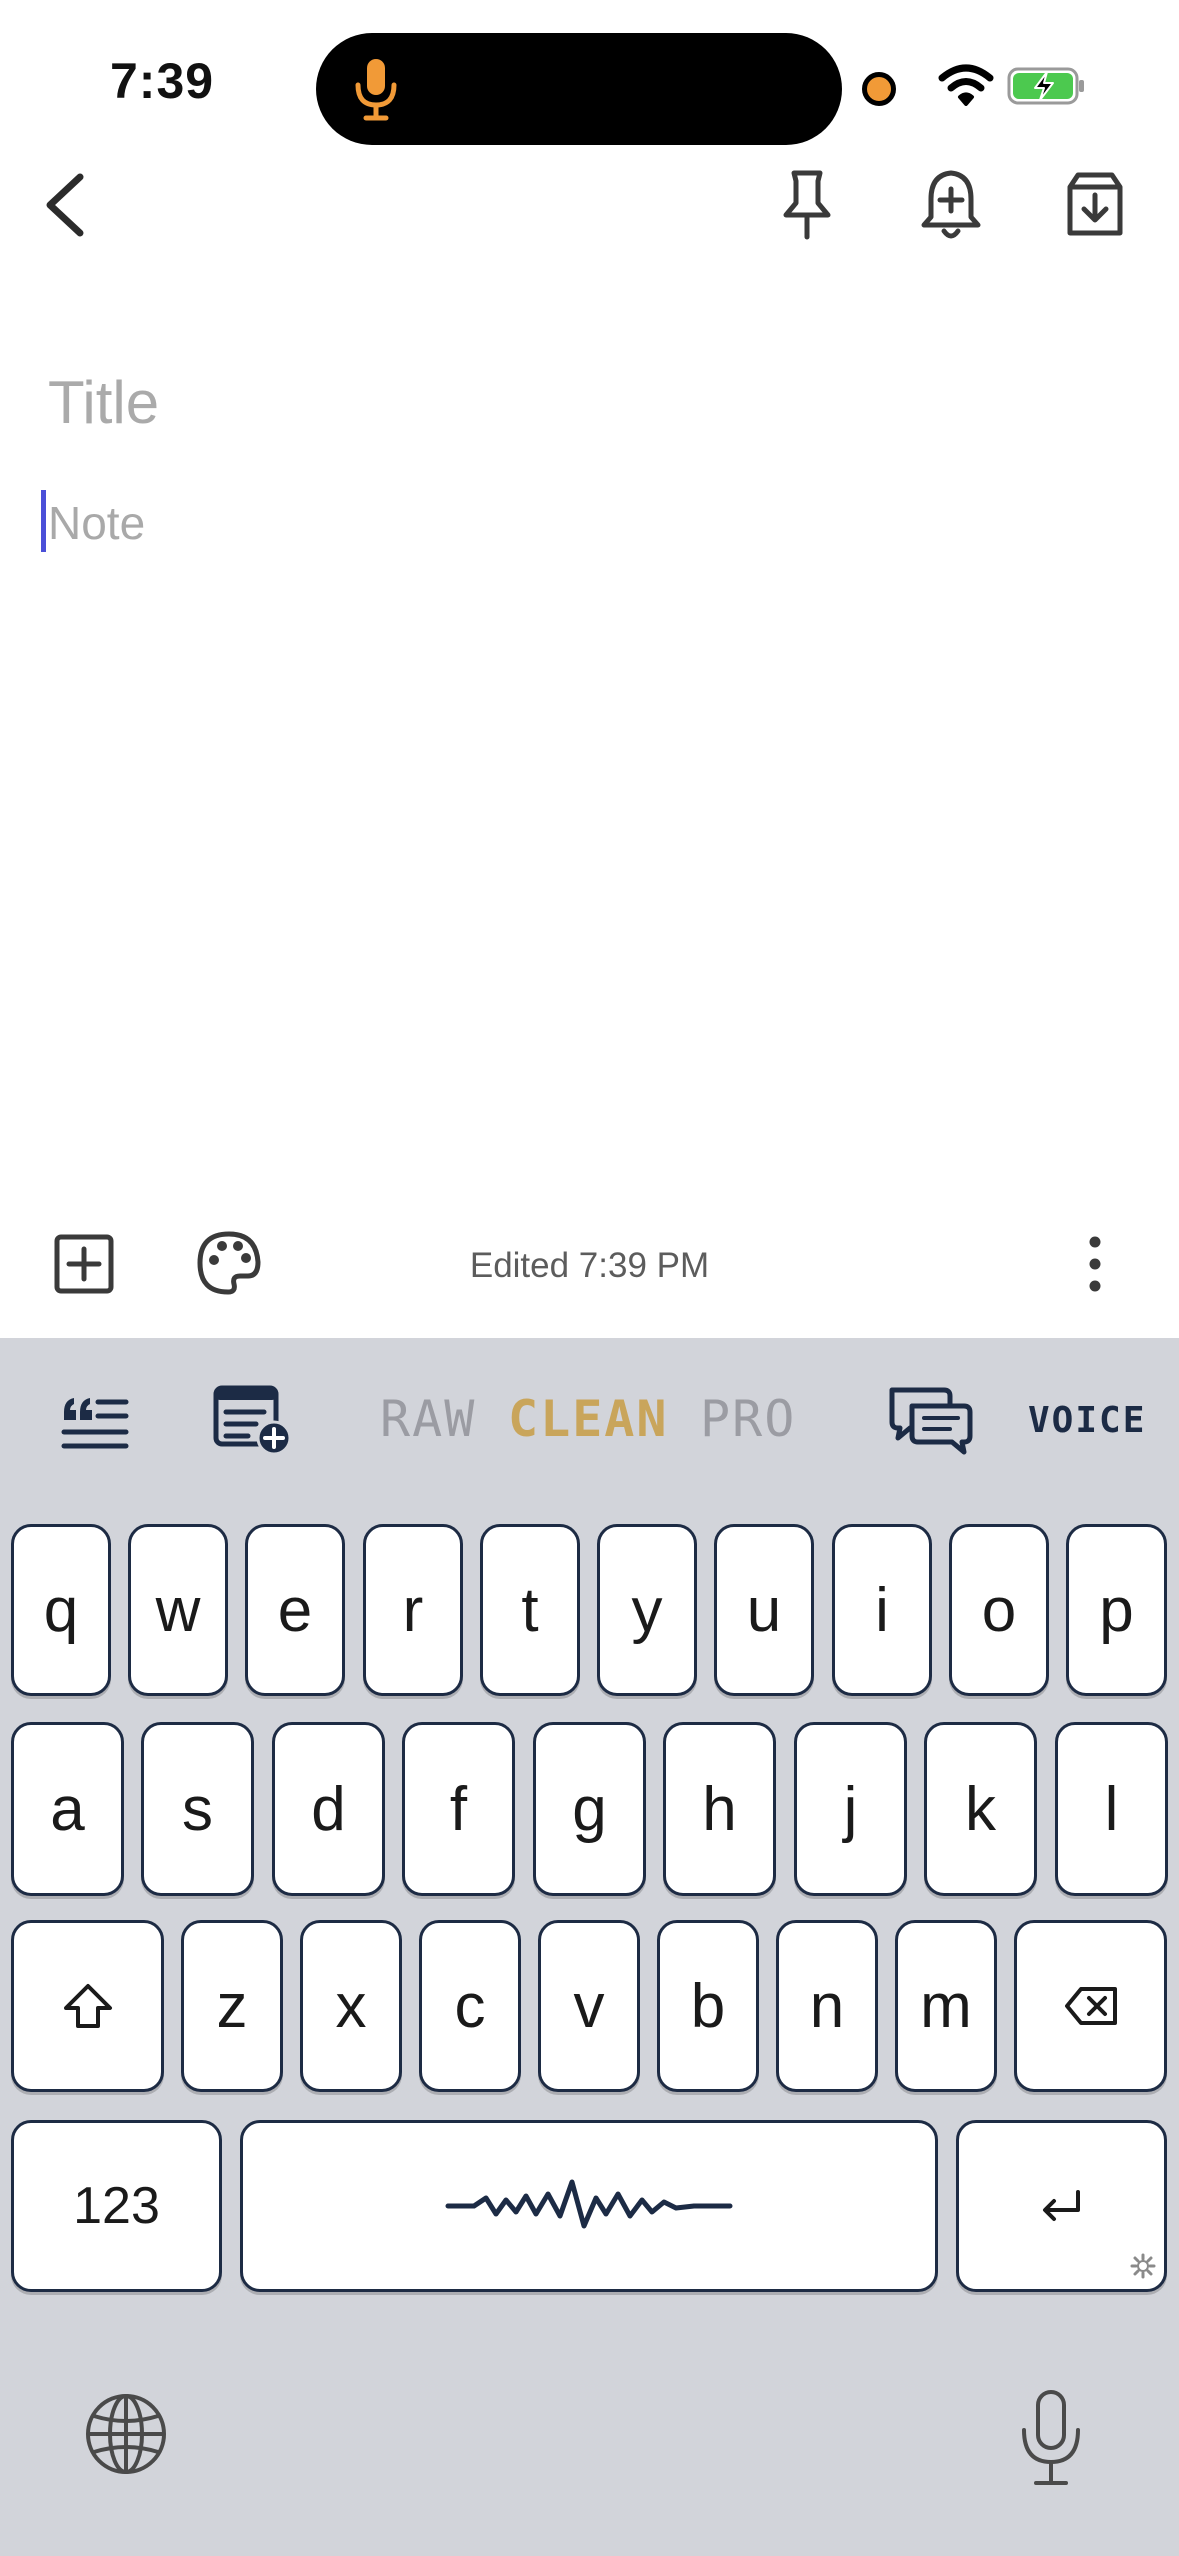 Image resolution: width=1179 pixels, height=2556 pixels. What do you see at coordinates (588, 1419) in the screenshot?
I see `mode-clean-toggle: CLEAN` at bounding box center [588, 1419].